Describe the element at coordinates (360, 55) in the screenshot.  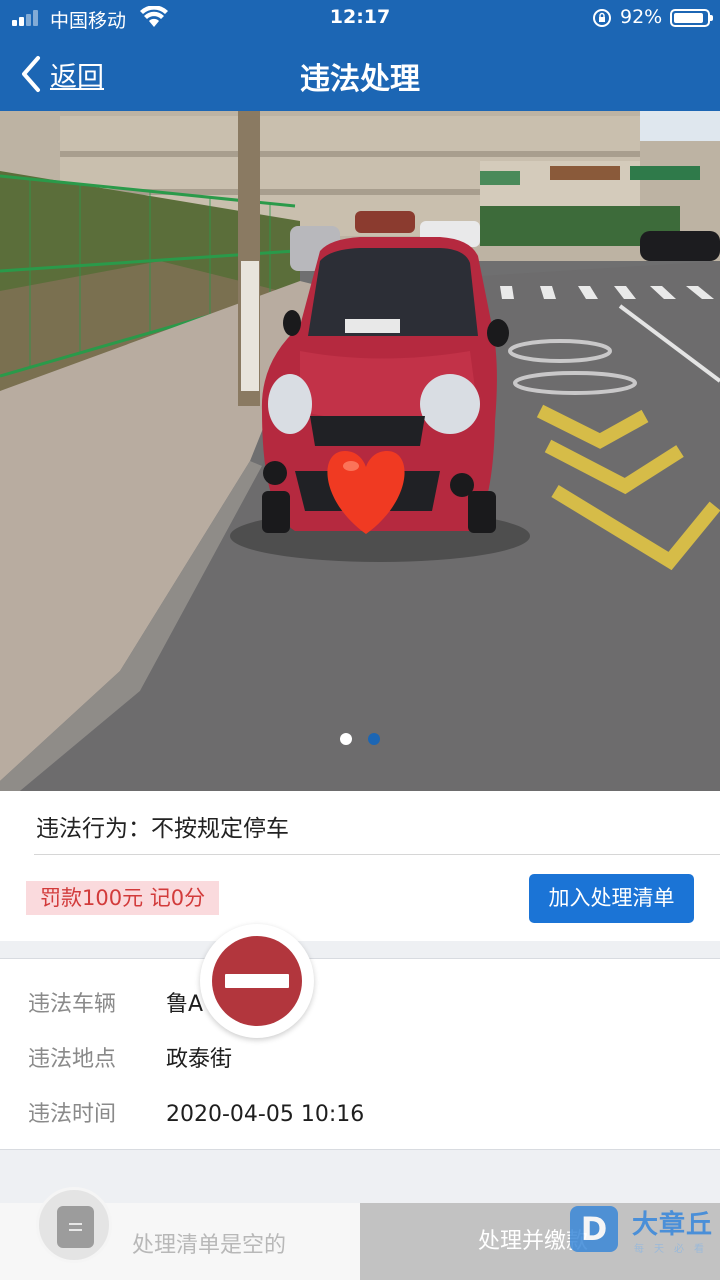
I see `top-bar: 中国移动 12:17 92% 返回 违法处理` at that location.